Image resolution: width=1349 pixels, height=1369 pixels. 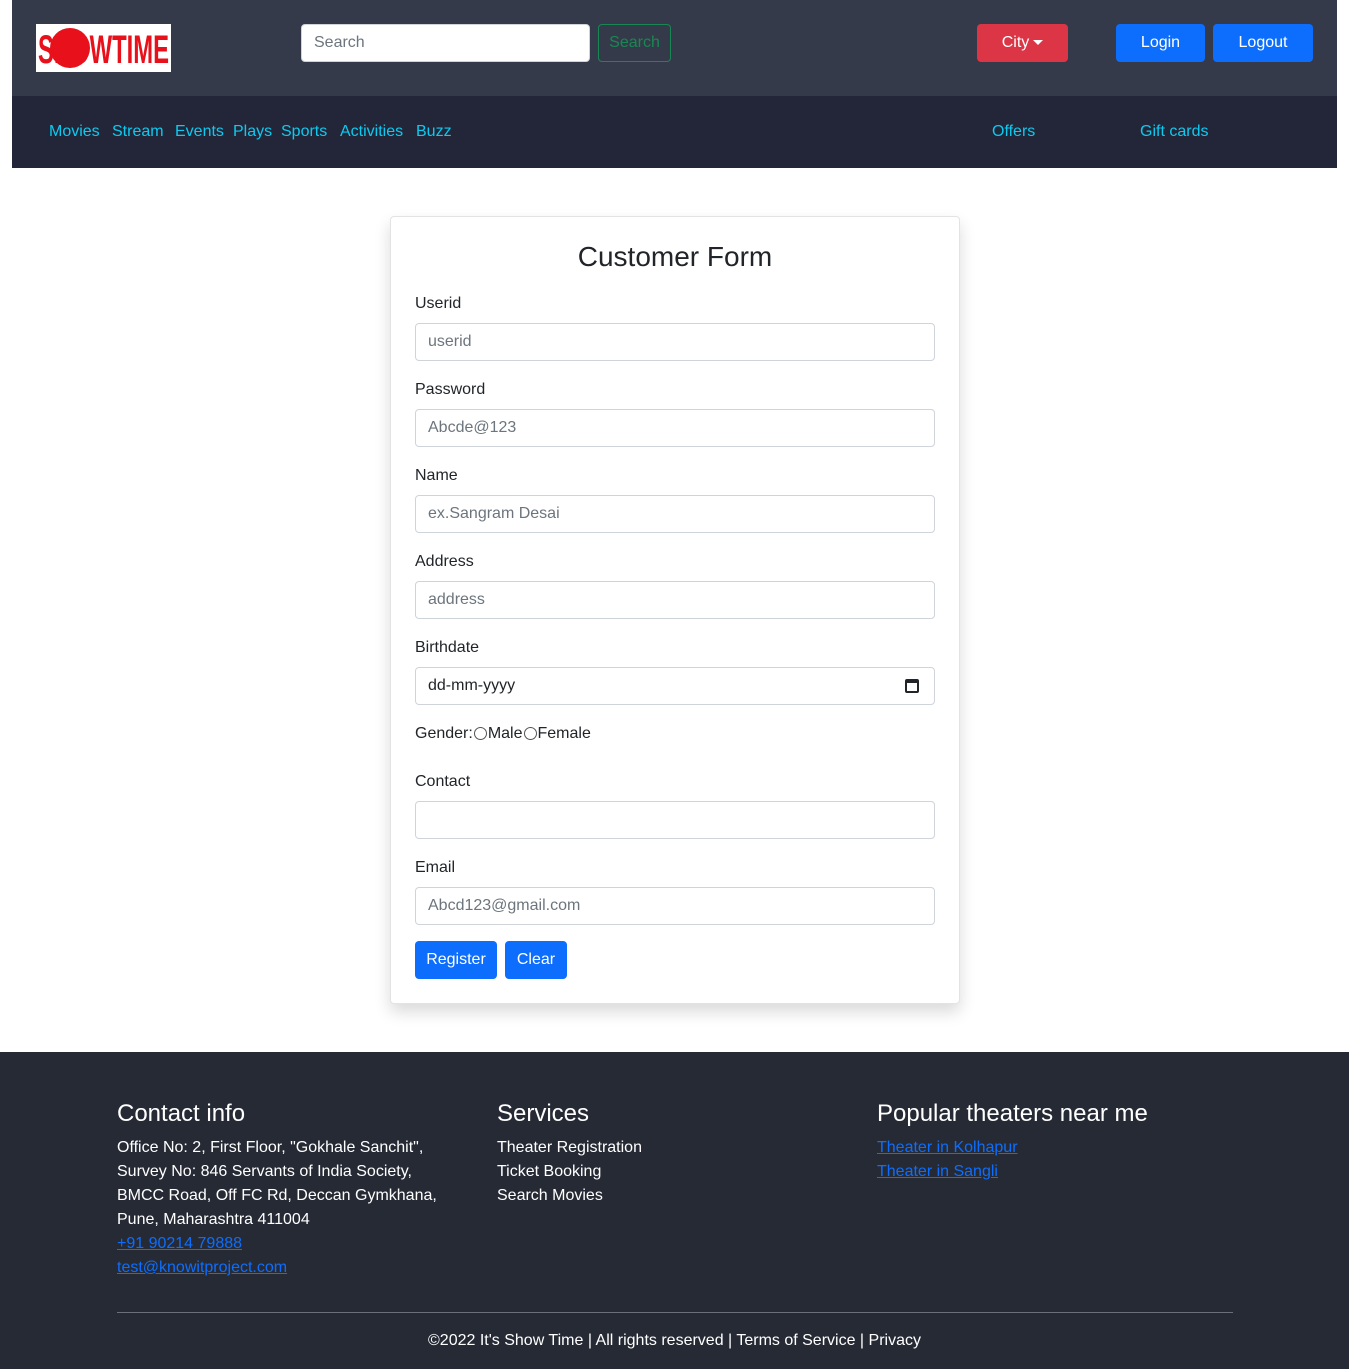 What do you see at coordinates (1263, 43) in the screenshot?
I see `logout-button: Logout` at bounding box center [1263, 43].